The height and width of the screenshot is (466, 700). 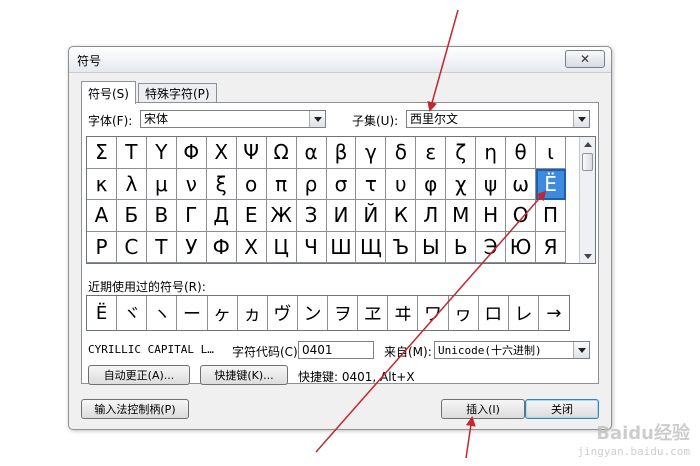 What do you see at coordinates (587, 144) in the screenshot?
I see `scroll-up-icon` at bounding box center [587, 144].